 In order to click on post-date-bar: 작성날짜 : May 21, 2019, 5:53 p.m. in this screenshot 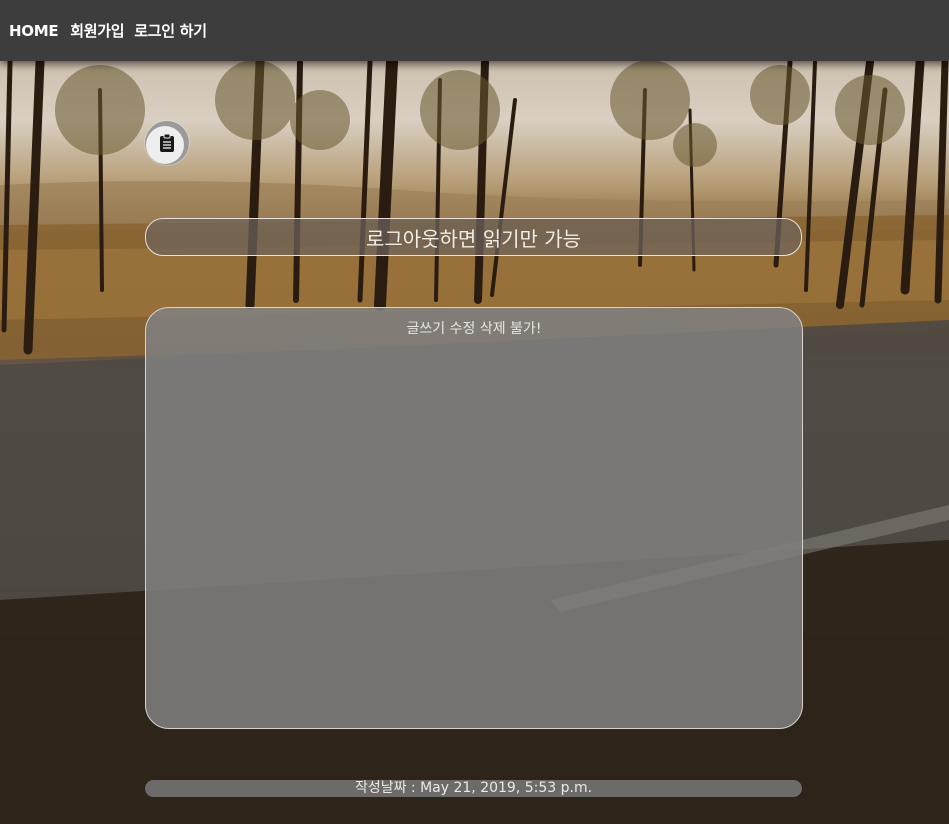, I will do `click(473, 788)`.